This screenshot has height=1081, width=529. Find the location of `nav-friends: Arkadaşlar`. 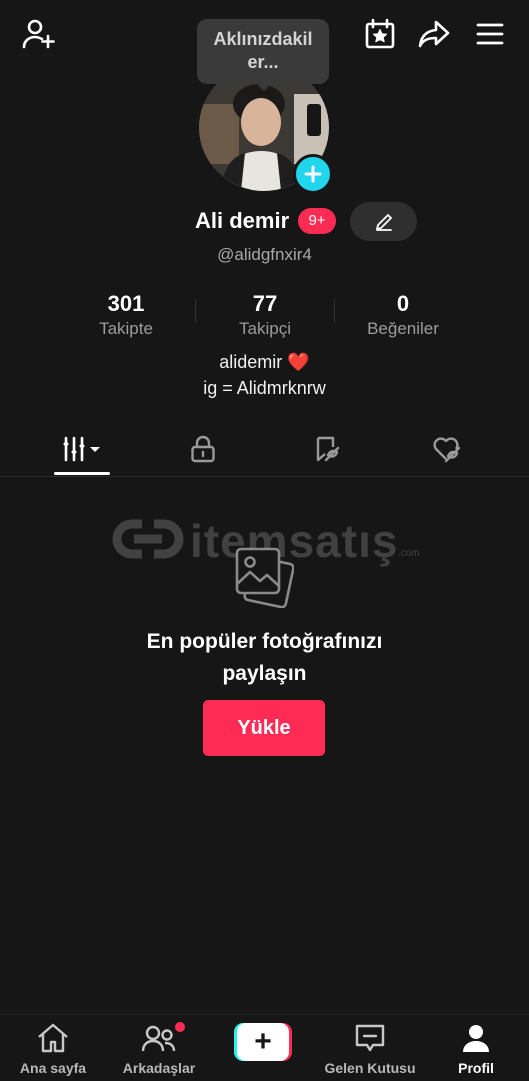

nav-friends: Arkadaşlar is located at coordinates (159, 1049).